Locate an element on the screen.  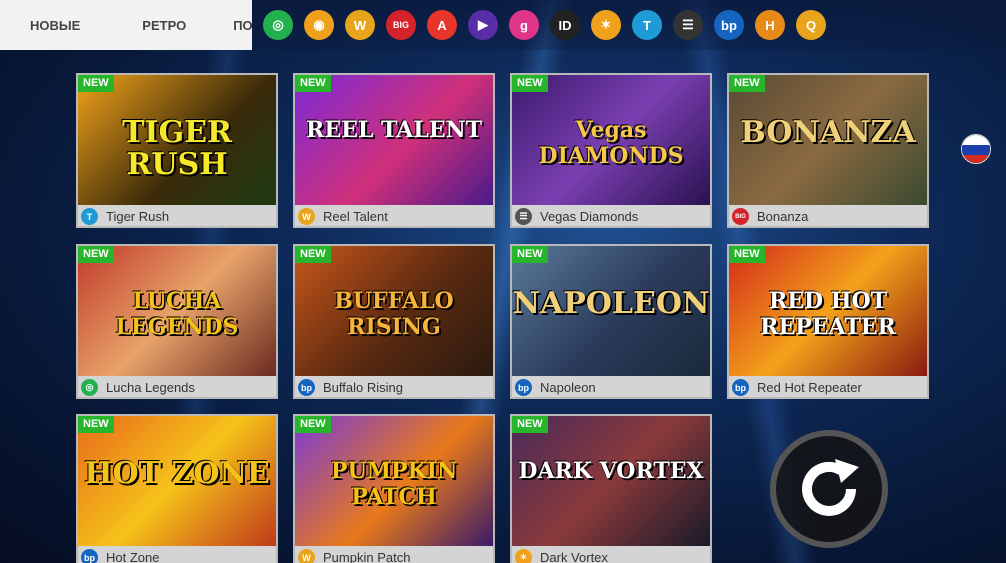
game-caption: ☰ Vegas Diamonds is located at coordinates (611, 215).